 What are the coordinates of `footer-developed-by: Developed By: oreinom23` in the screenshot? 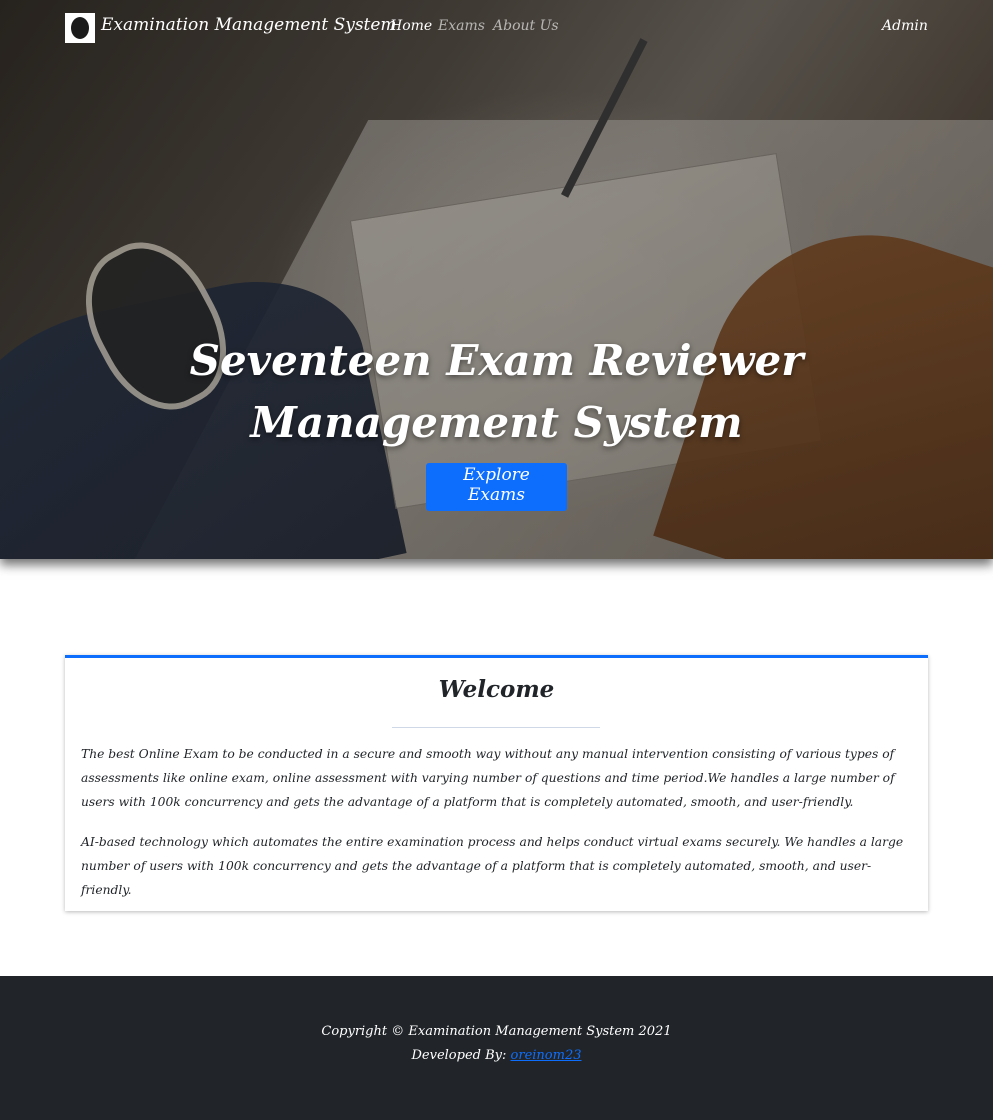 It's located at (496, 1055).